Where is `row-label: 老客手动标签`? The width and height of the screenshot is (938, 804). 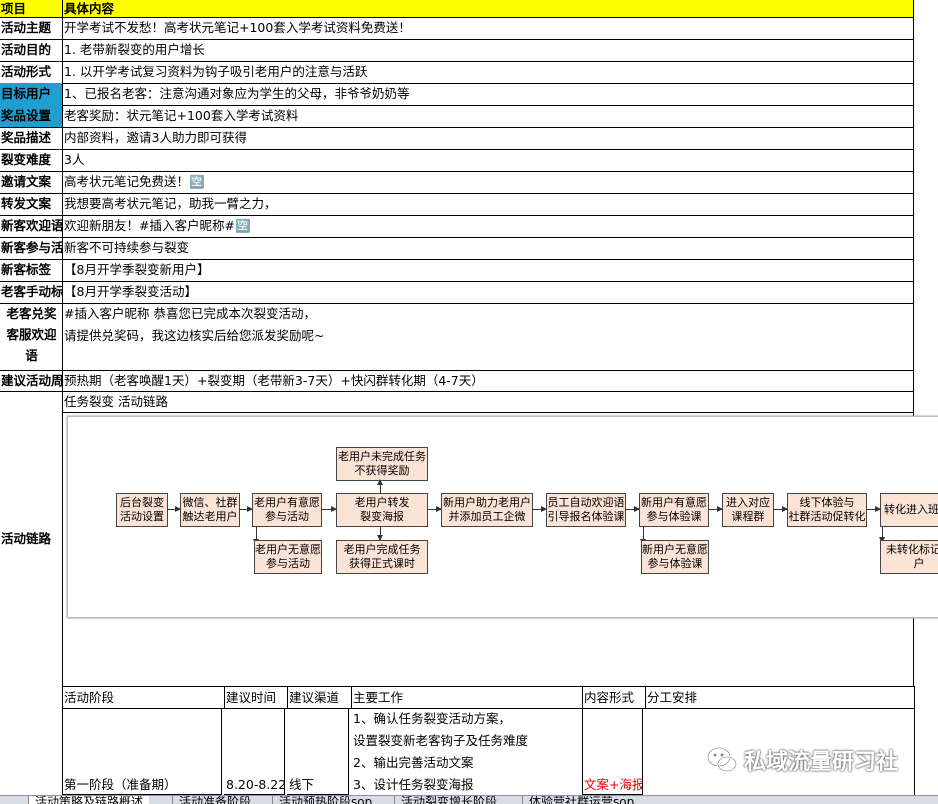
row-label: 老客手动标签 is located at coordinates (31, 292).